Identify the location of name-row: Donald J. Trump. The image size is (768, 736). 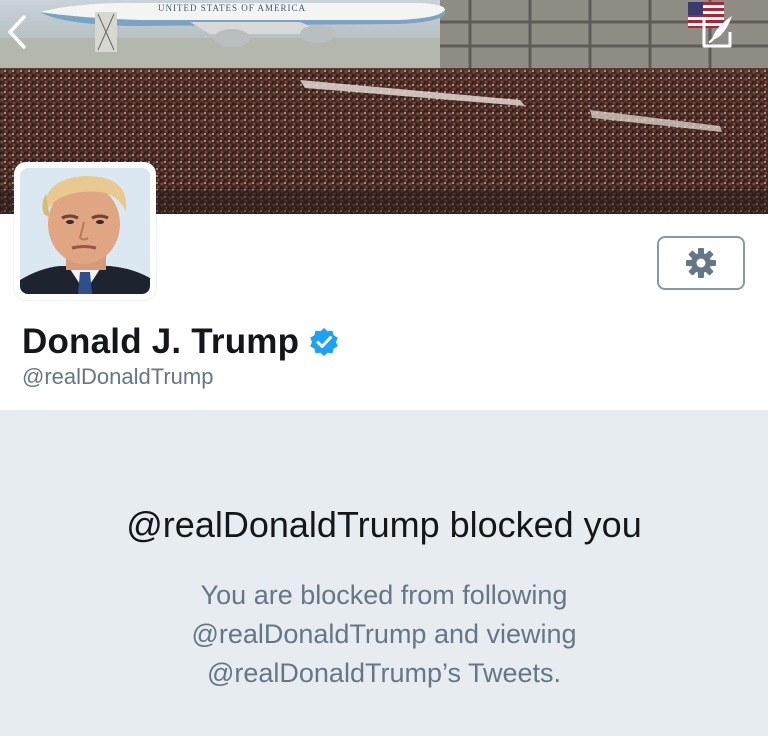
(180, 342).